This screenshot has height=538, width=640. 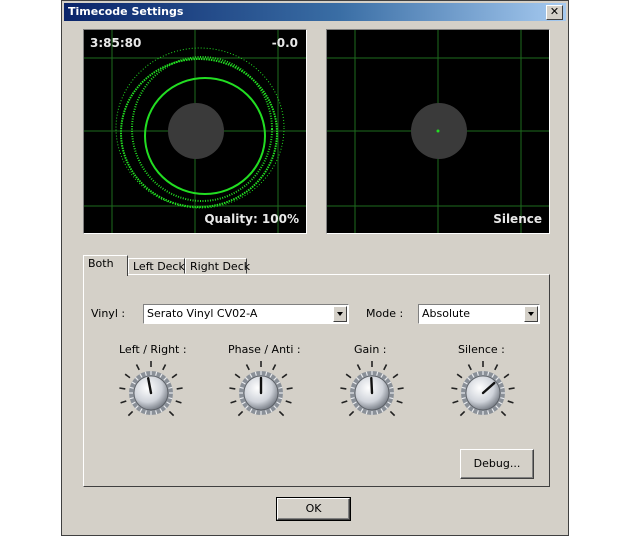 What do you see at coordinates (385, 313) in the screenshot?
I see `mode-label: Mode :` at bounding box center [385, 313].